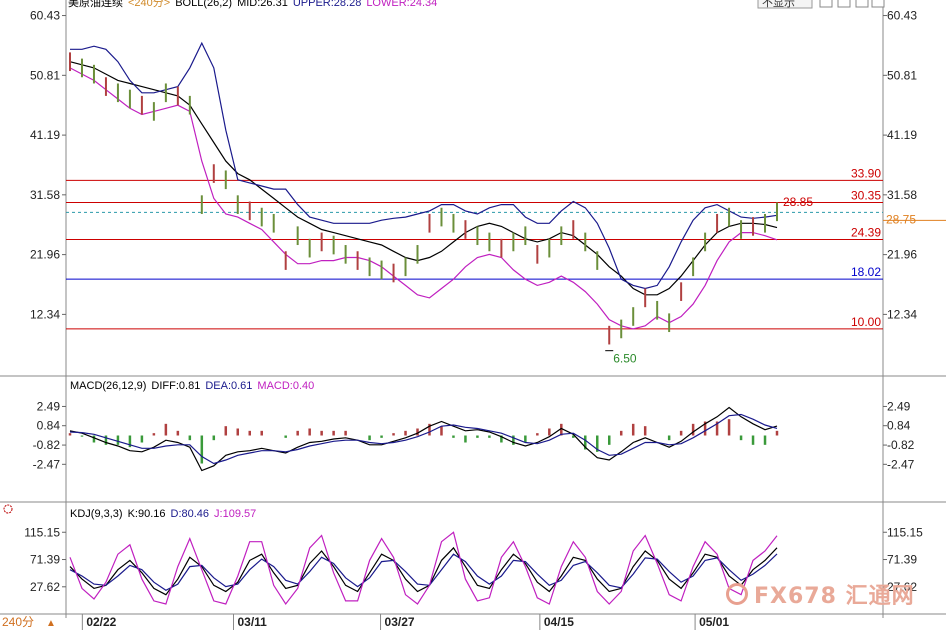  I want to click on display-dropdown-label: 不显示, so click(778, 4).